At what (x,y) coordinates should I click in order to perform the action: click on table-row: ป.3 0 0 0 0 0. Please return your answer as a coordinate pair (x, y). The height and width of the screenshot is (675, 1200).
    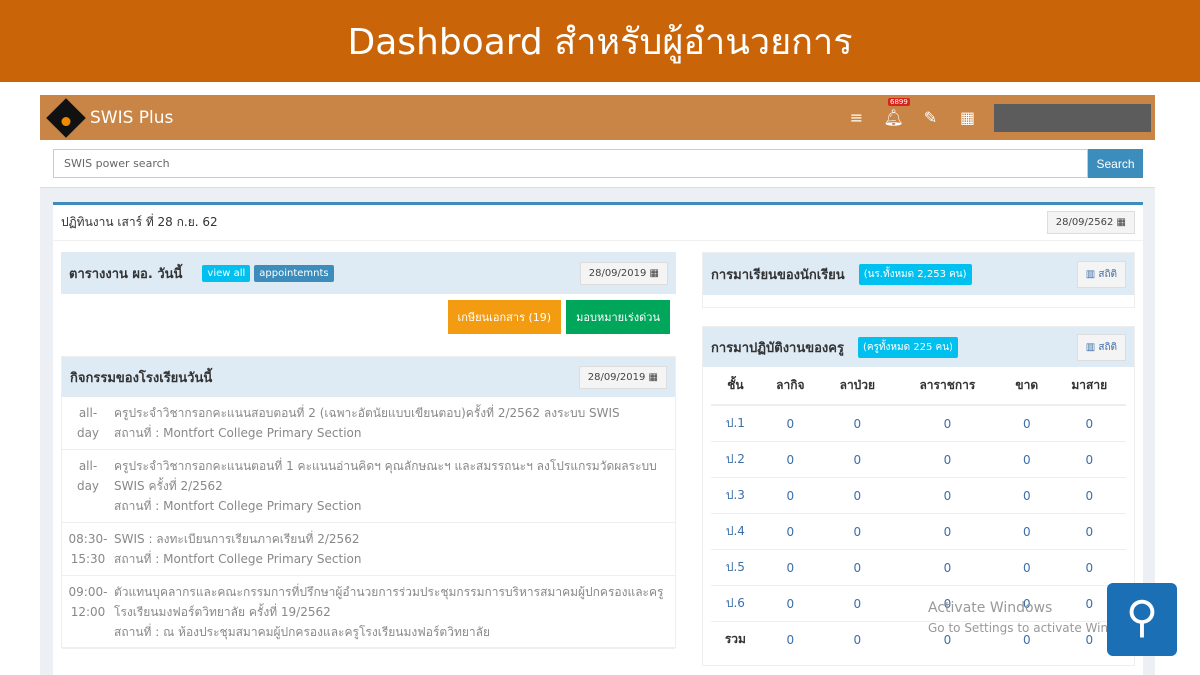
    Looking at the image, I should click on (918, 495).